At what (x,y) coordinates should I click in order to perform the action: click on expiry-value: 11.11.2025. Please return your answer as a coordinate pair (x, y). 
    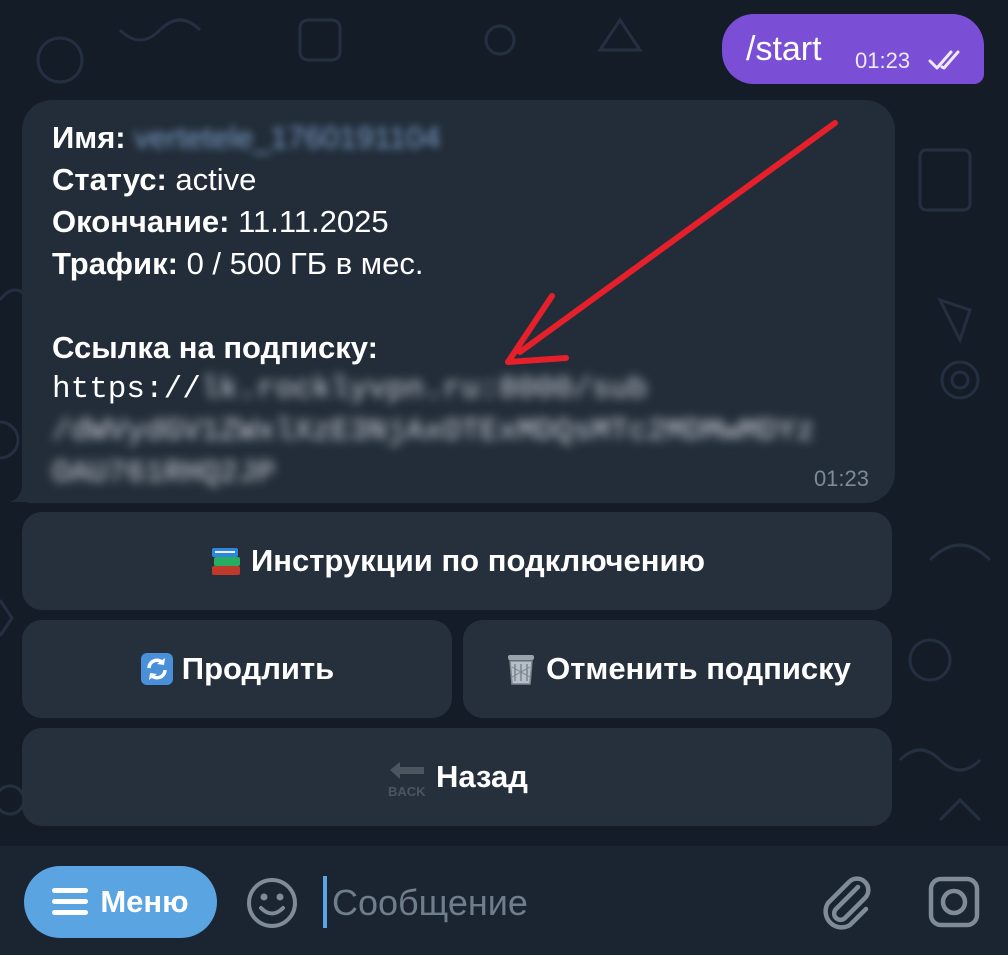
    Looking at the image, I should click on (309, 221).